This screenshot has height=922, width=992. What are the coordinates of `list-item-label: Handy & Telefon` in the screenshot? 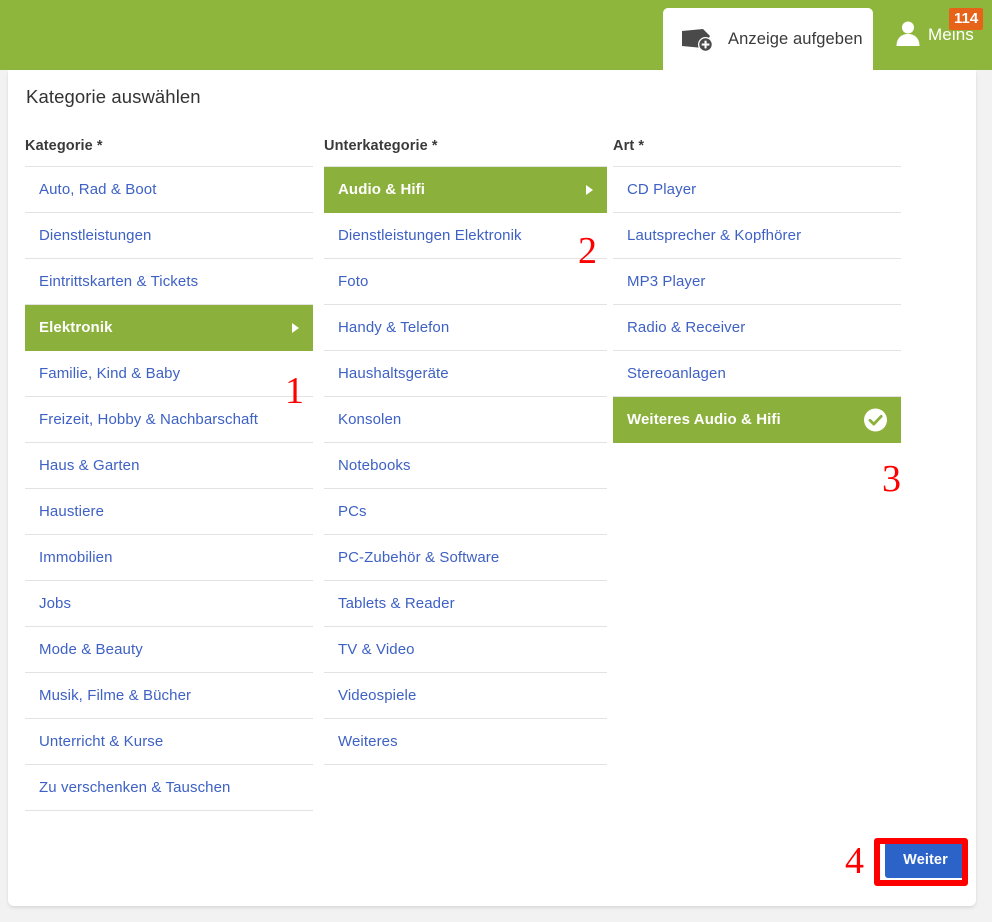 It's located at (394, 327).